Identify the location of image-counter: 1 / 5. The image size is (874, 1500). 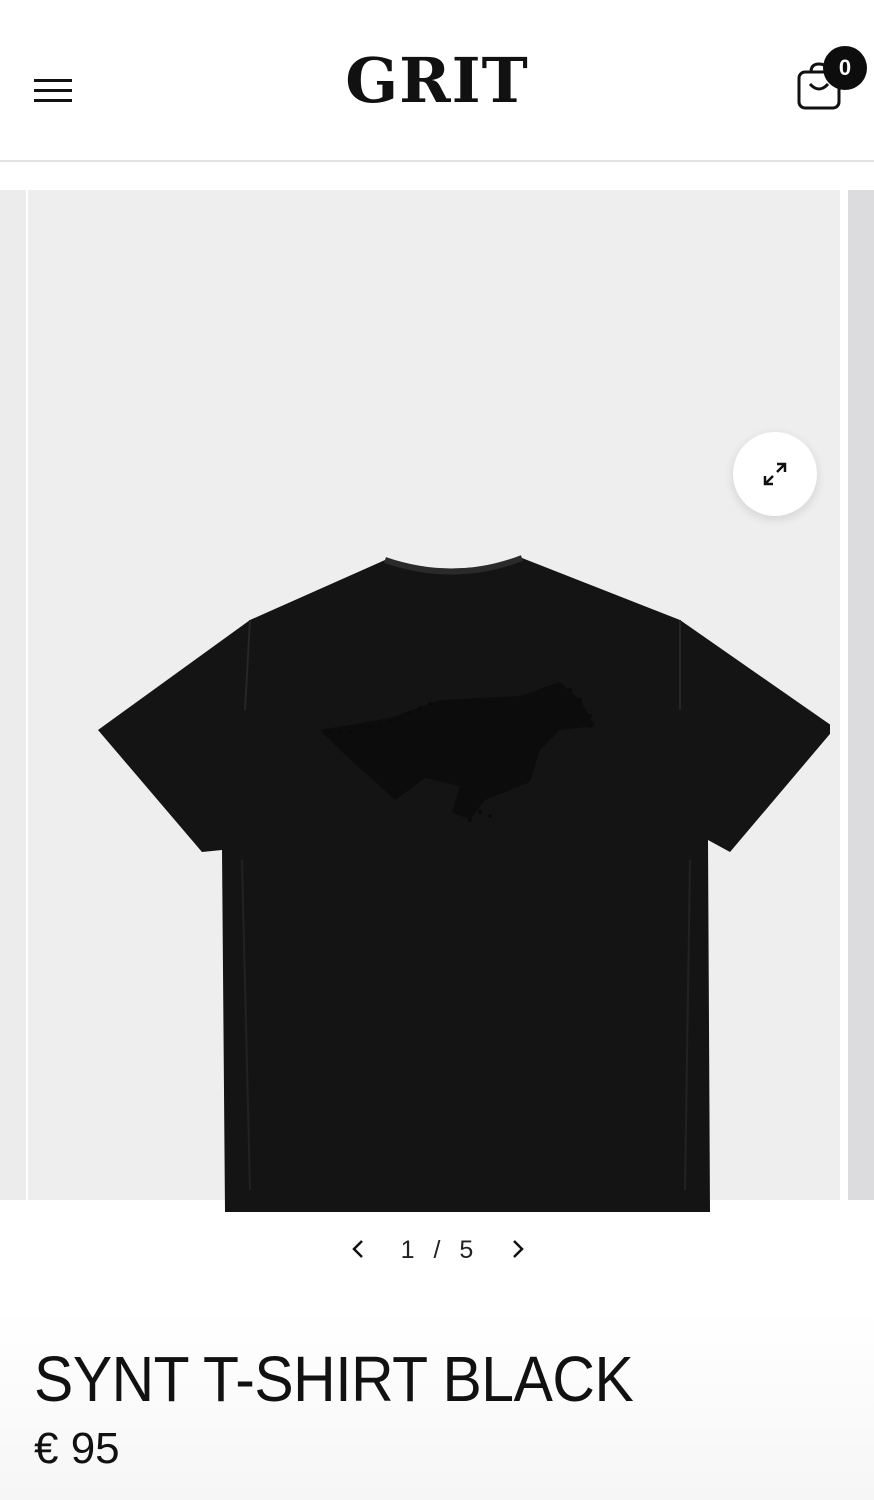
(438, 1250).